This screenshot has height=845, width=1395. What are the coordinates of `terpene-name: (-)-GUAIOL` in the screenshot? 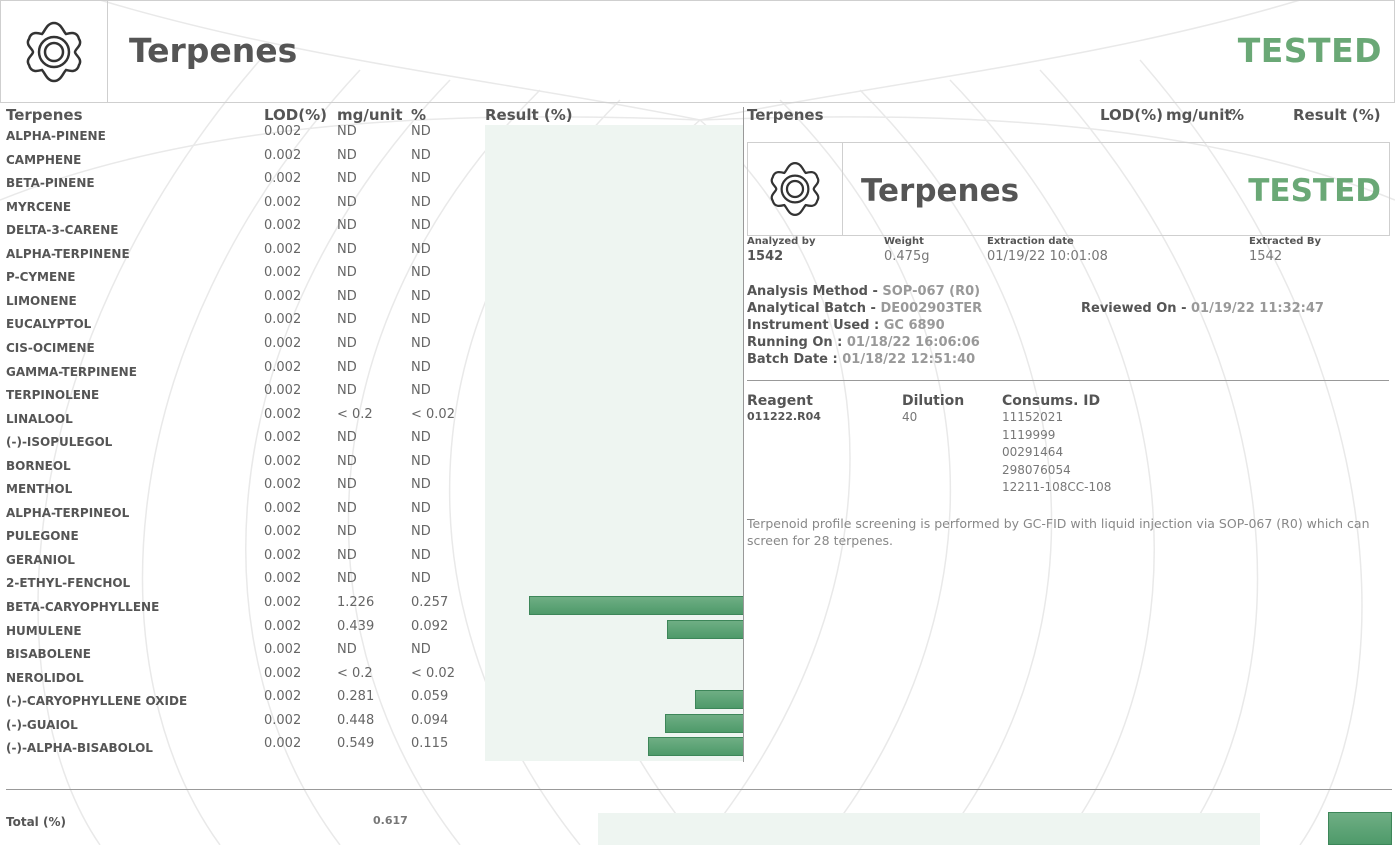 It's located at (42, 725).